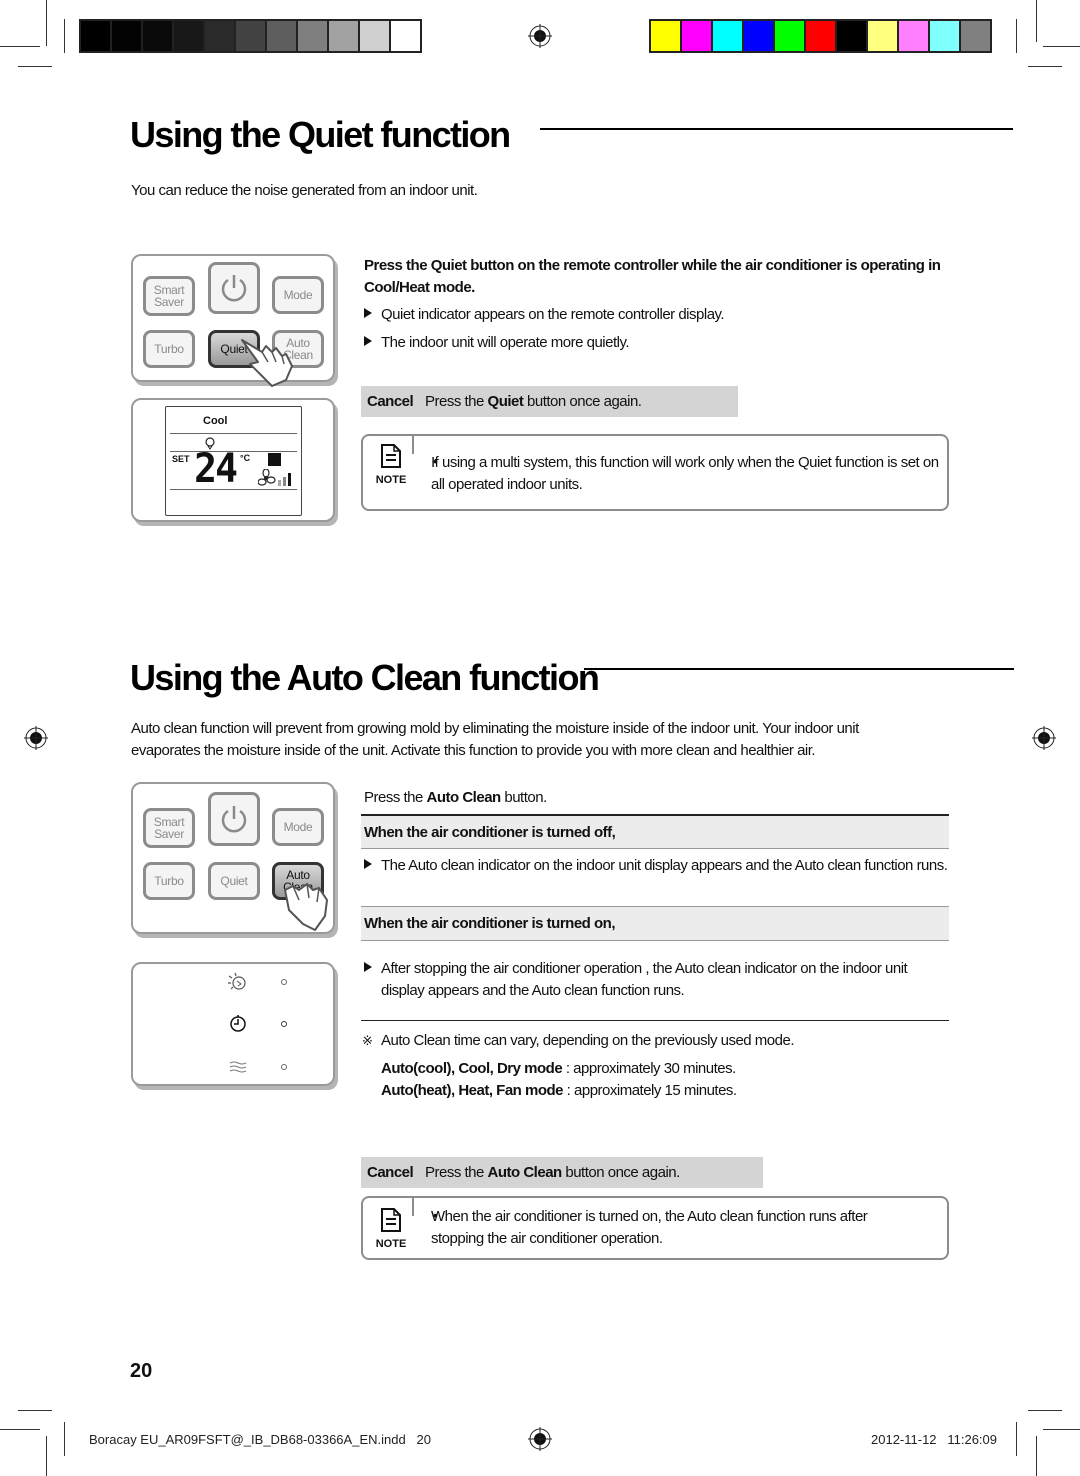  I want to click on lcd-screen: Cool SET 24 °C, so click(233, 461).